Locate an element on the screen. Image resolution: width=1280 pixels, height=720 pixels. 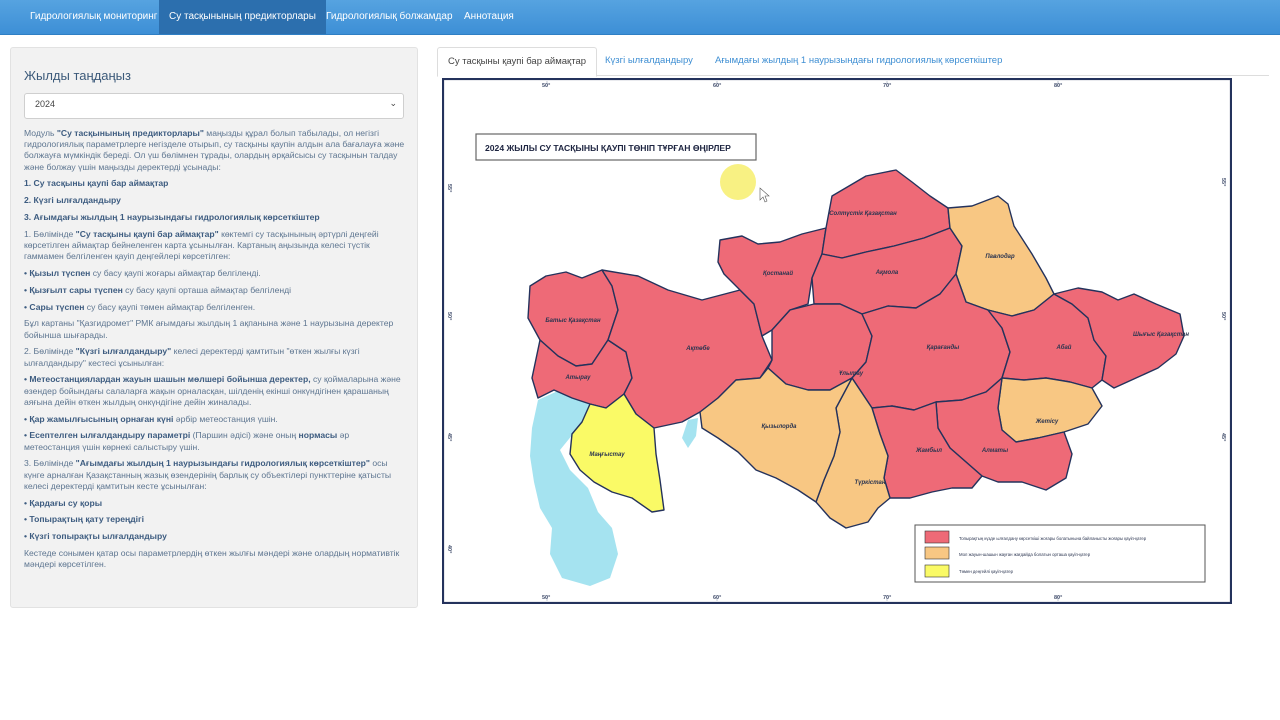
description-bold: • Күзгі топырақты ылғалдандыру is located at coordinates (95, 536).